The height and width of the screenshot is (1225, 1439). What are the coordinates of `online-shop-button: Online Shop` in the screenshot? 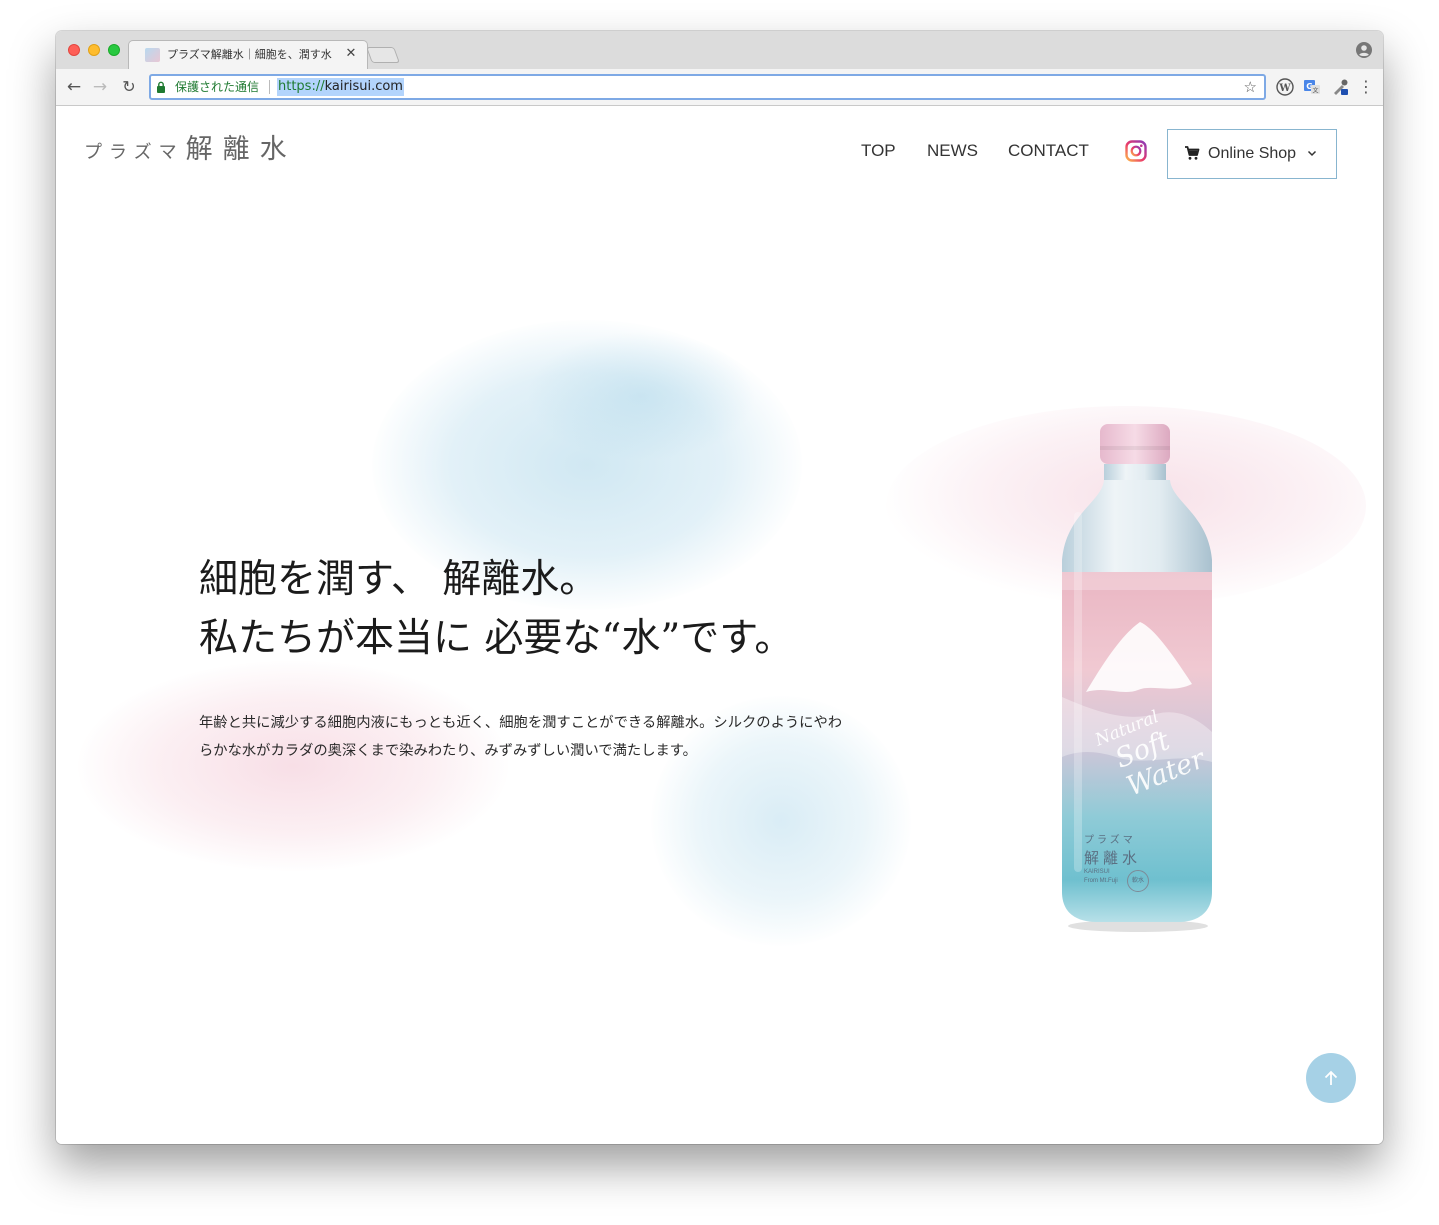 It's located at (1252, 154).